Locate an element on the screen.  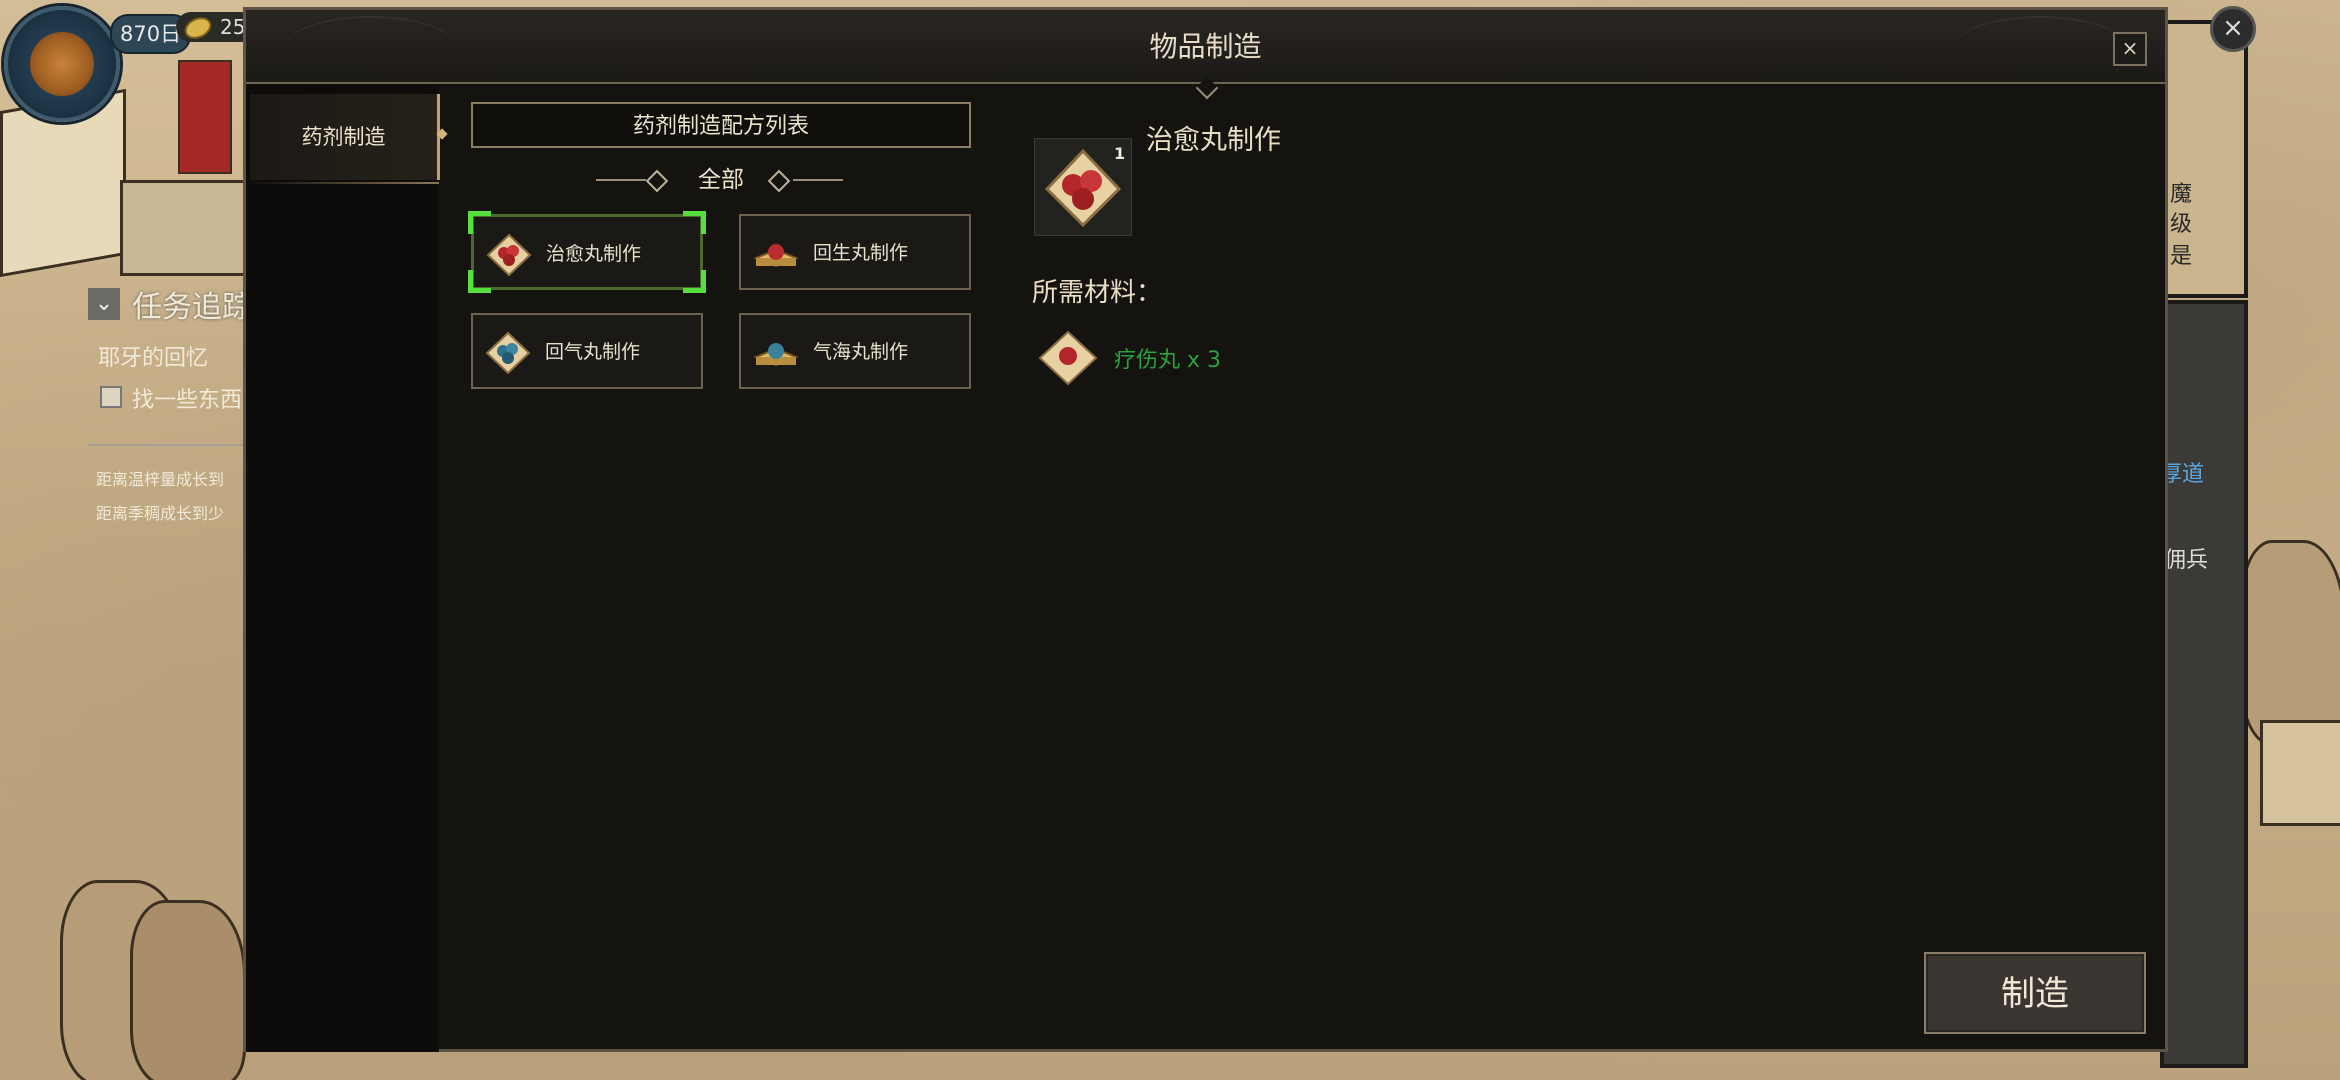
rock is located at coordinates (188, 990).